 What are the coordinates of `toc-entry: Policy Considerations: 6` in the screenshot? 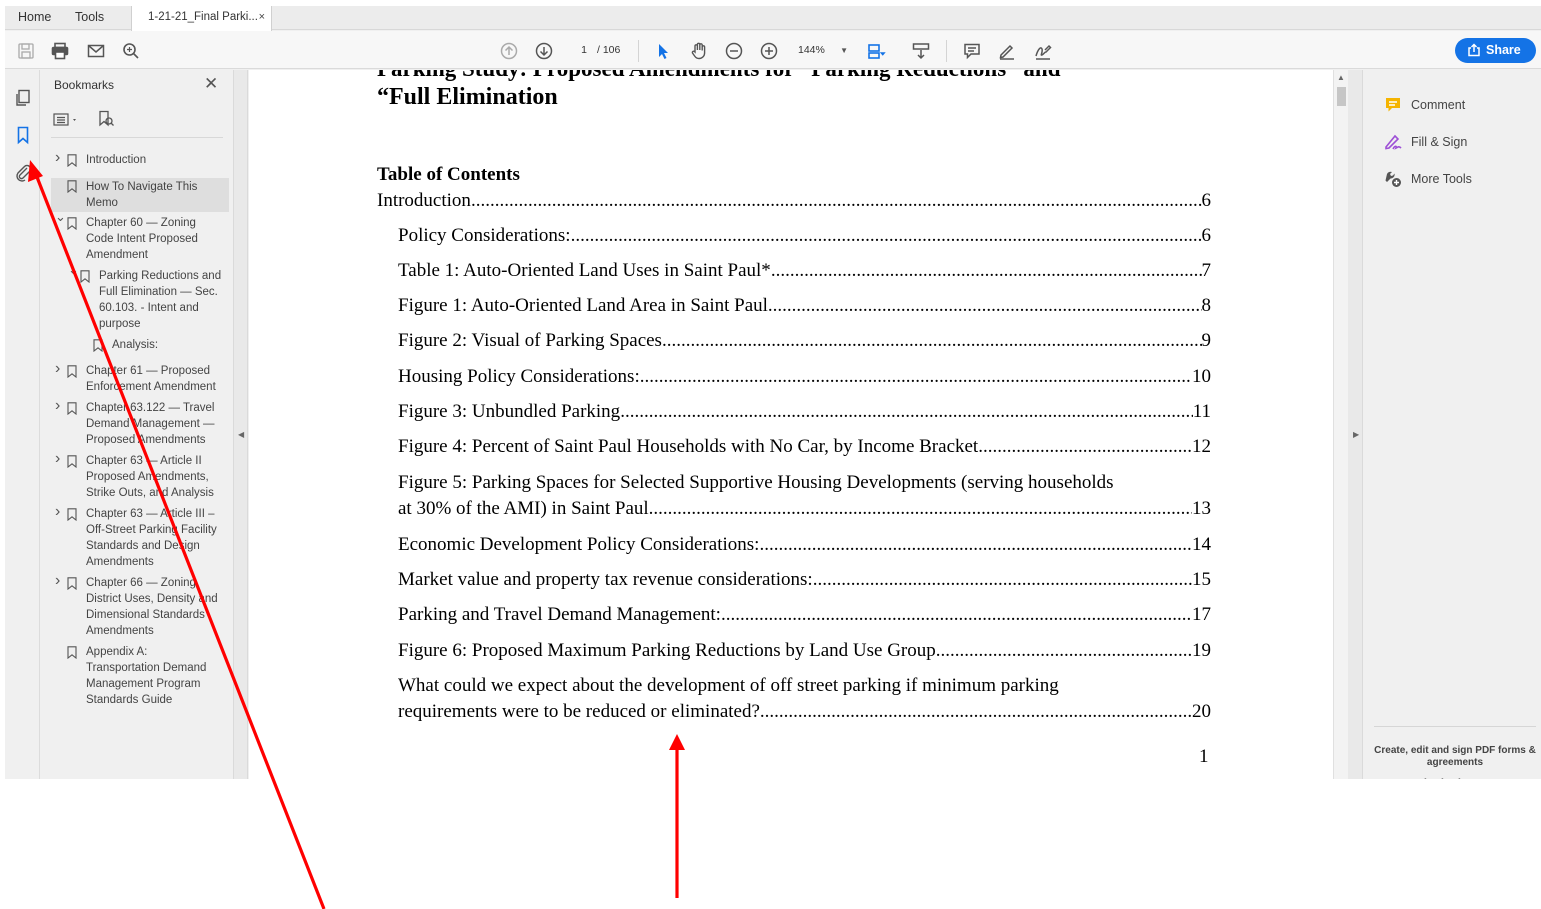 It's located at (804, 236).